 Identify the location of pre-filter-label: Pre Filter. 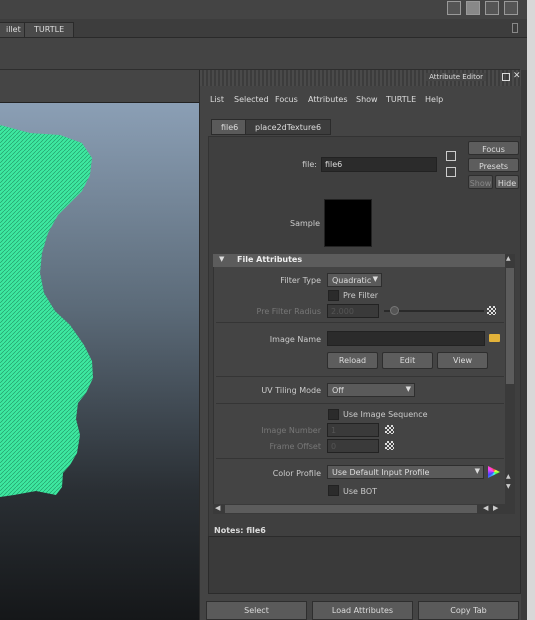
(361, 295).